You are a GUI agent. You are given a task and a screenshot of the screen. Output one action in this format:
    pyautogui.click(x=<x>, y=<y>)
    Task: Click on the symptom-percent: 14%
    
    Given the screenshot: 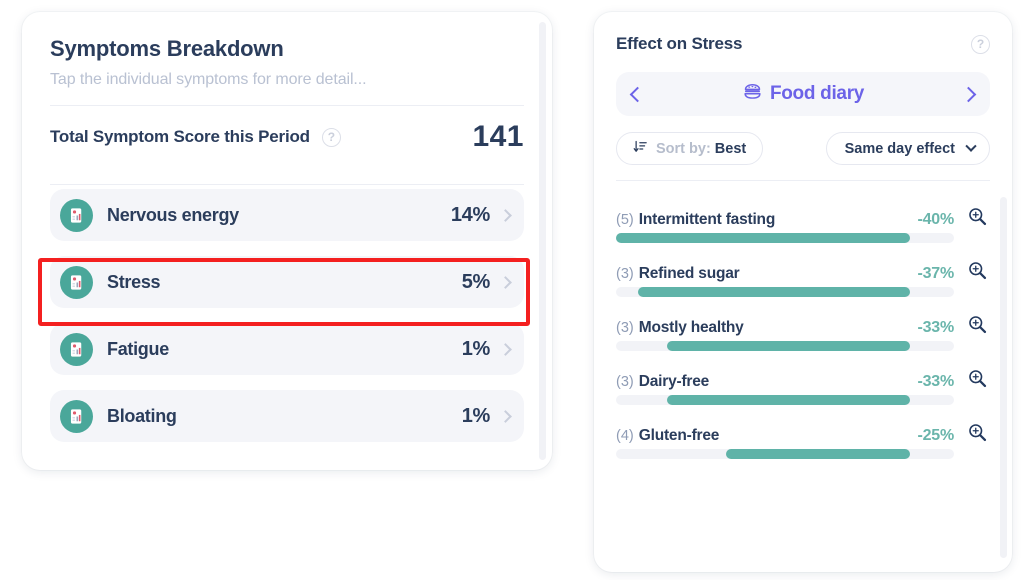 What is the action you would take?
    pyautogui.click(x=470, y=214)
    